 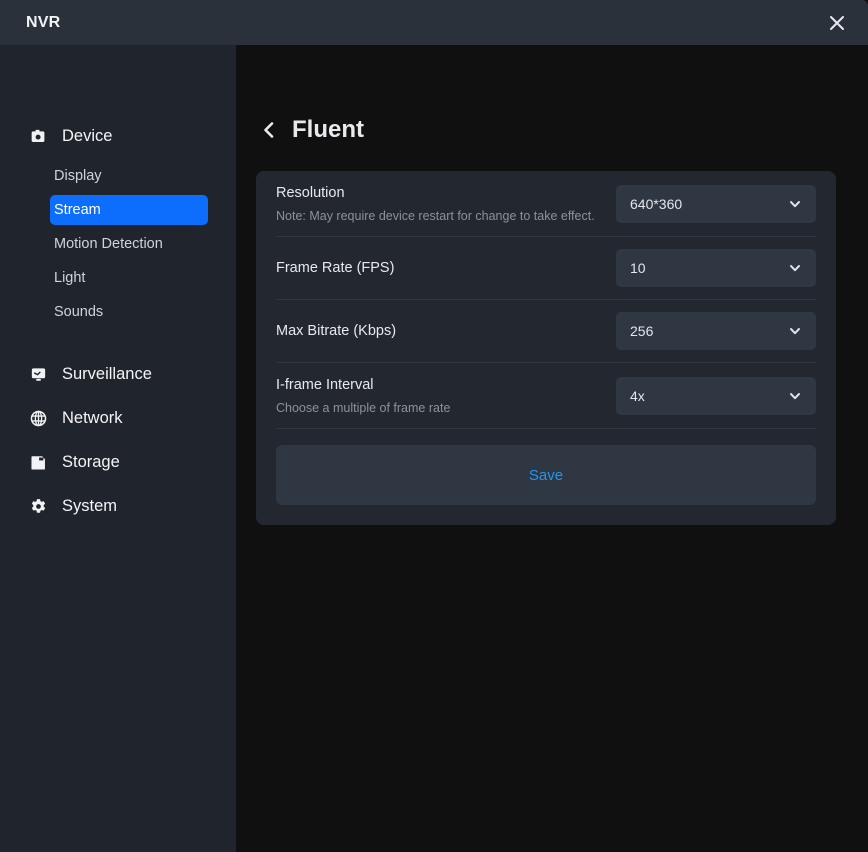 I want to click on sidebar-item-storage: Storage, so click(x=118, y=462).